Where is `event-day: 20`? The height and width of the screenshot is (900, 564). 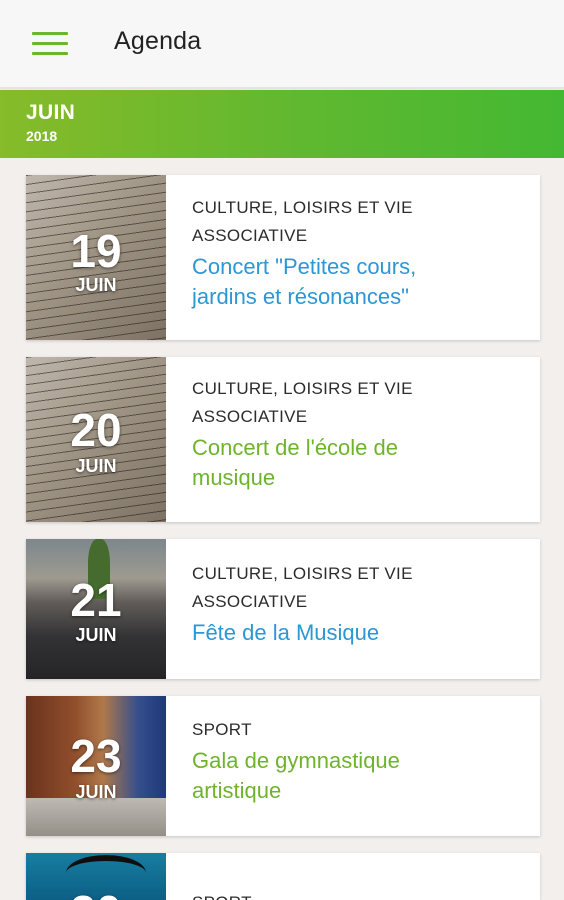
event-day: 20 is located at coordinates (96, 430).